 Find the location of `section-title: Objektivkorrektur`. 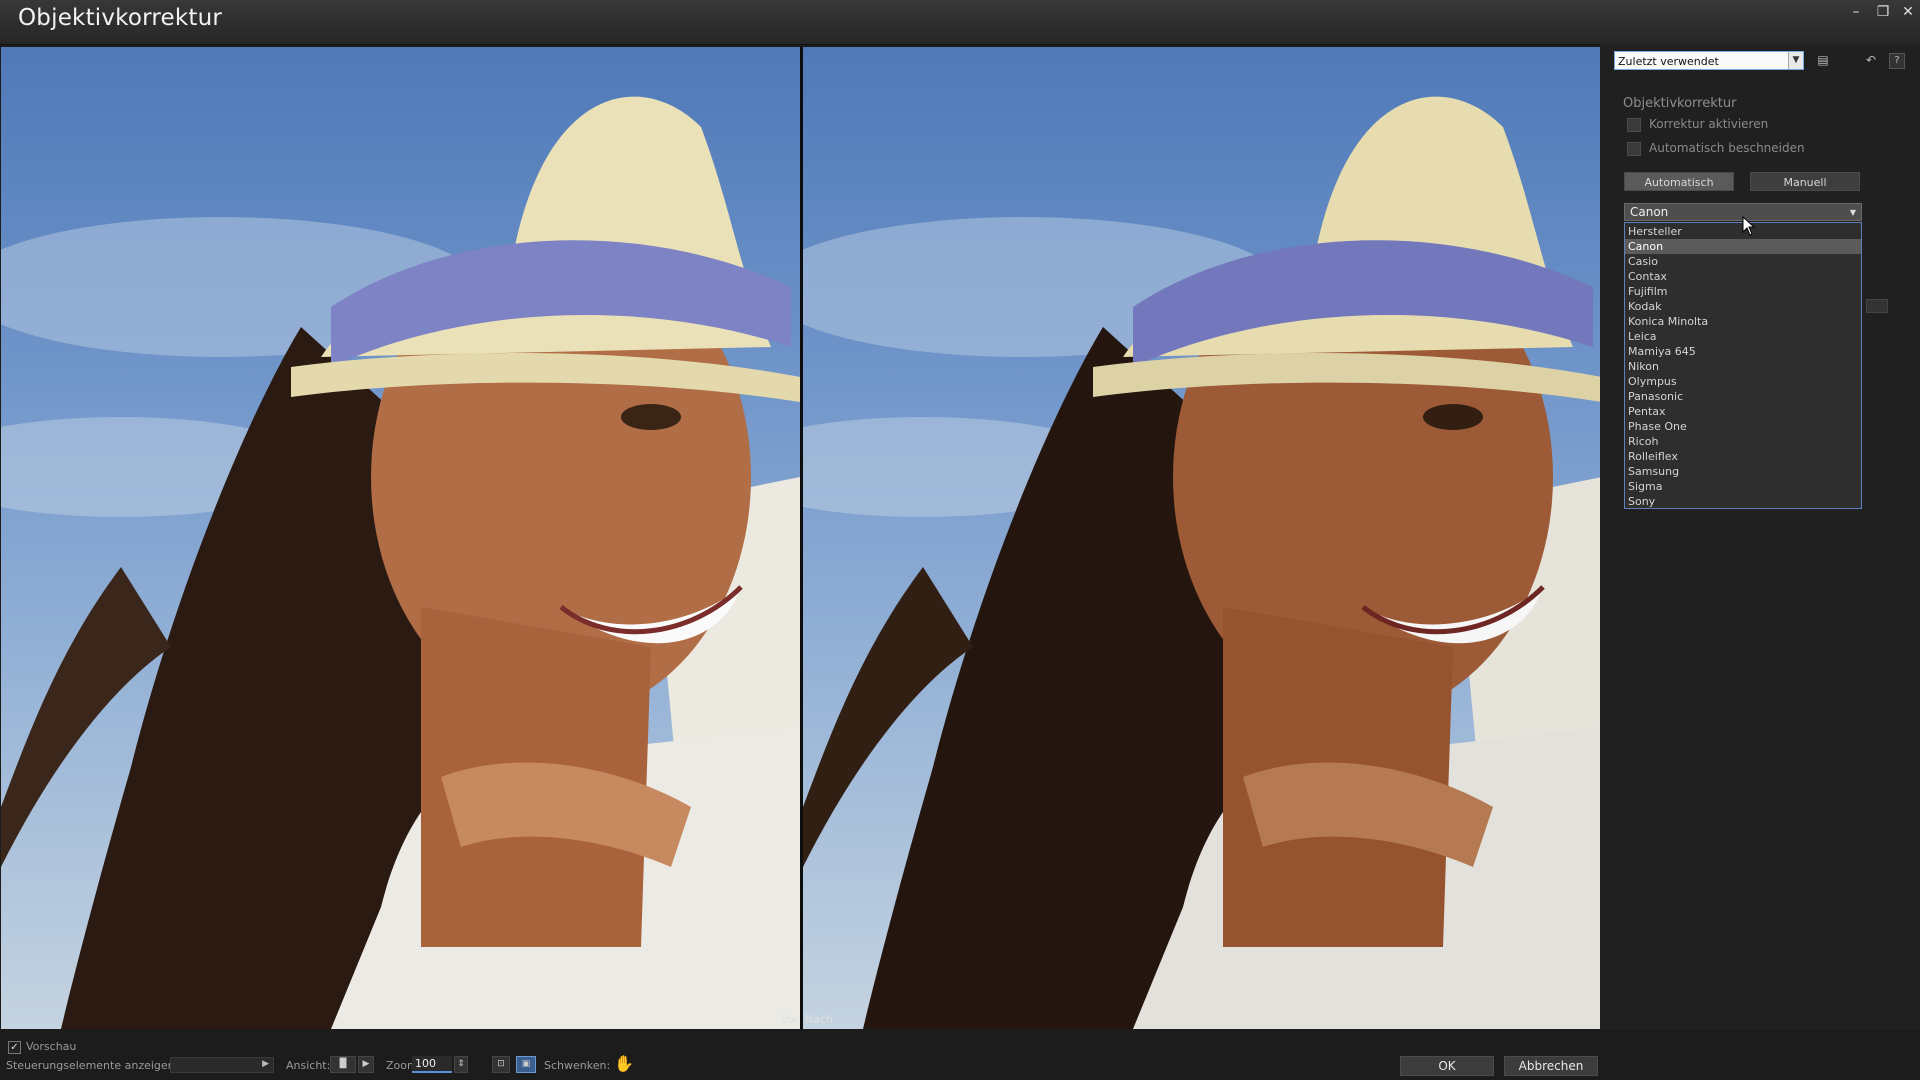

section-title: Objektivkorrektur is located at coordinates (1680, 103).